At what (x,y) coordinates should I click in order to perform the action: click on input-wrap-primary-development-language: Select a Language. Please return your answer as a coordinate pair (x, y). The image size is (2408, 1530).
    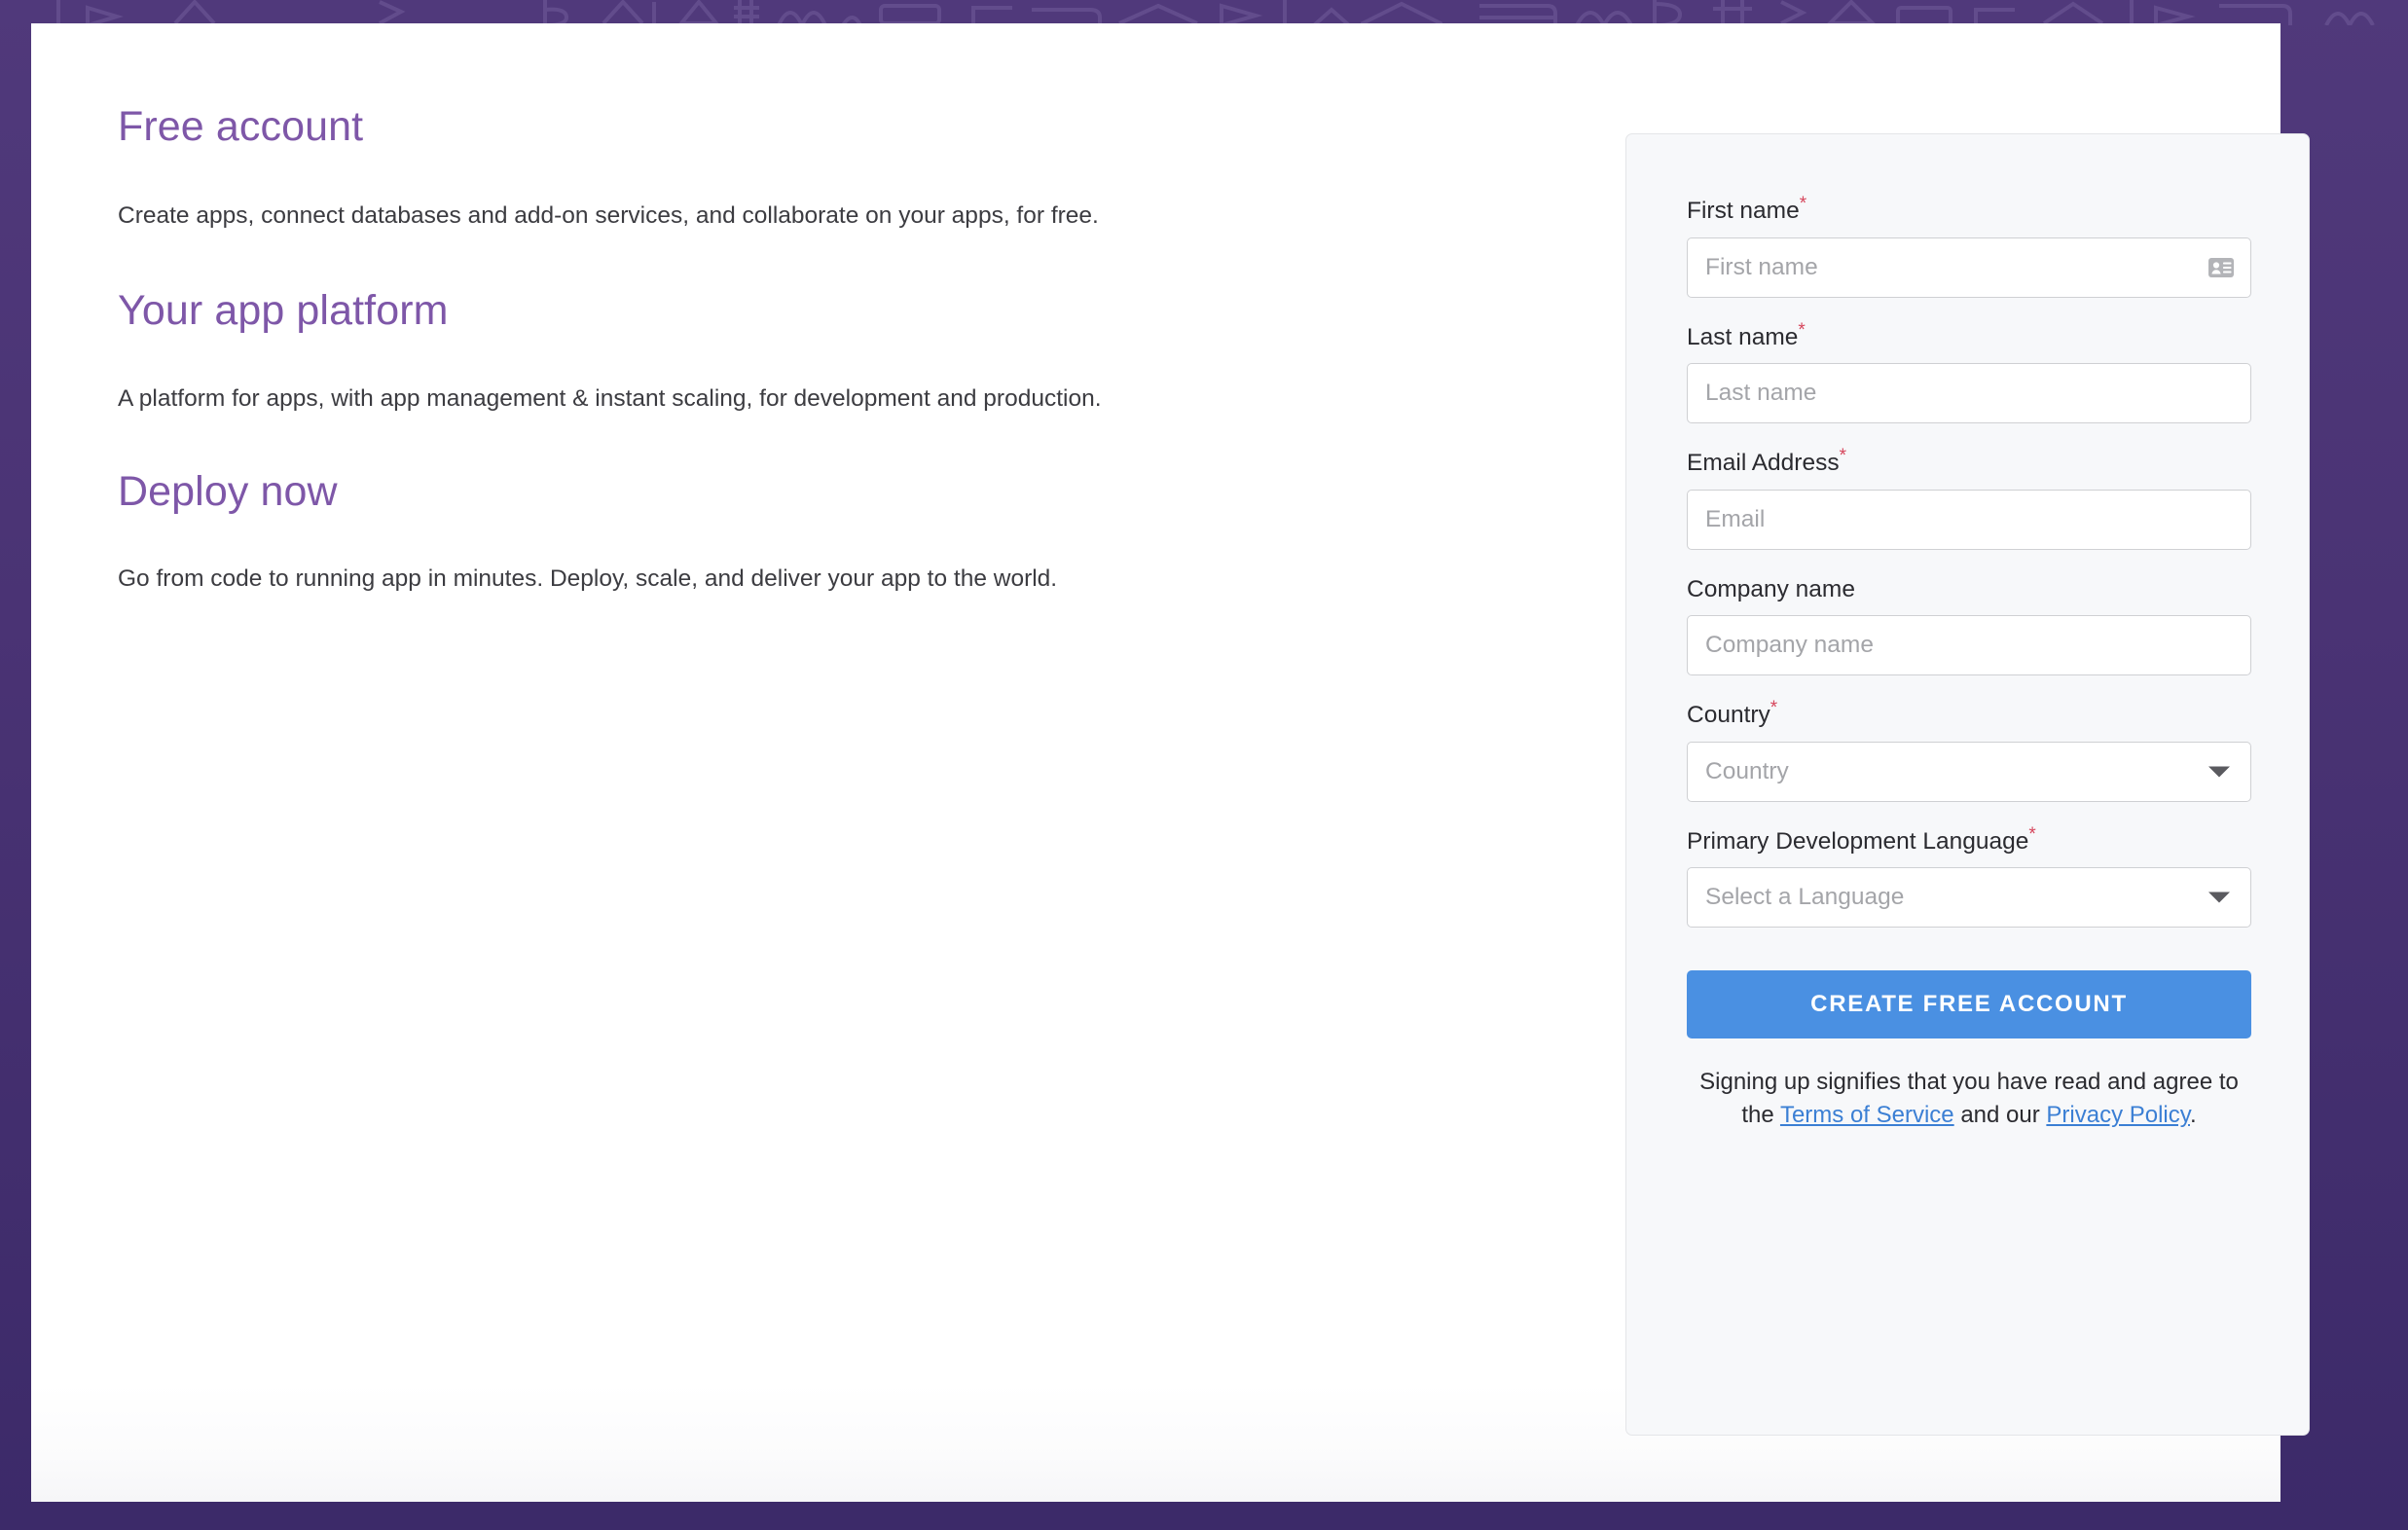
    Looking at the image, I should click on (1969, 898).